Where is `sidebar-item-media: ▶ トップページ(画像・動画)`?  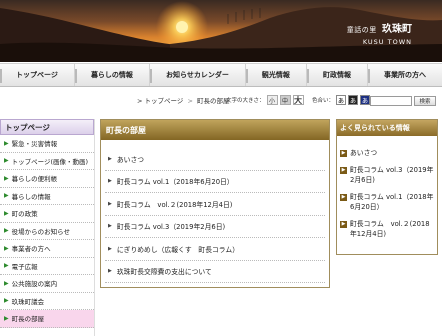 sidebar-item-media: ▶ トップページ(画像・動画) is located at coordinates (47, 161).